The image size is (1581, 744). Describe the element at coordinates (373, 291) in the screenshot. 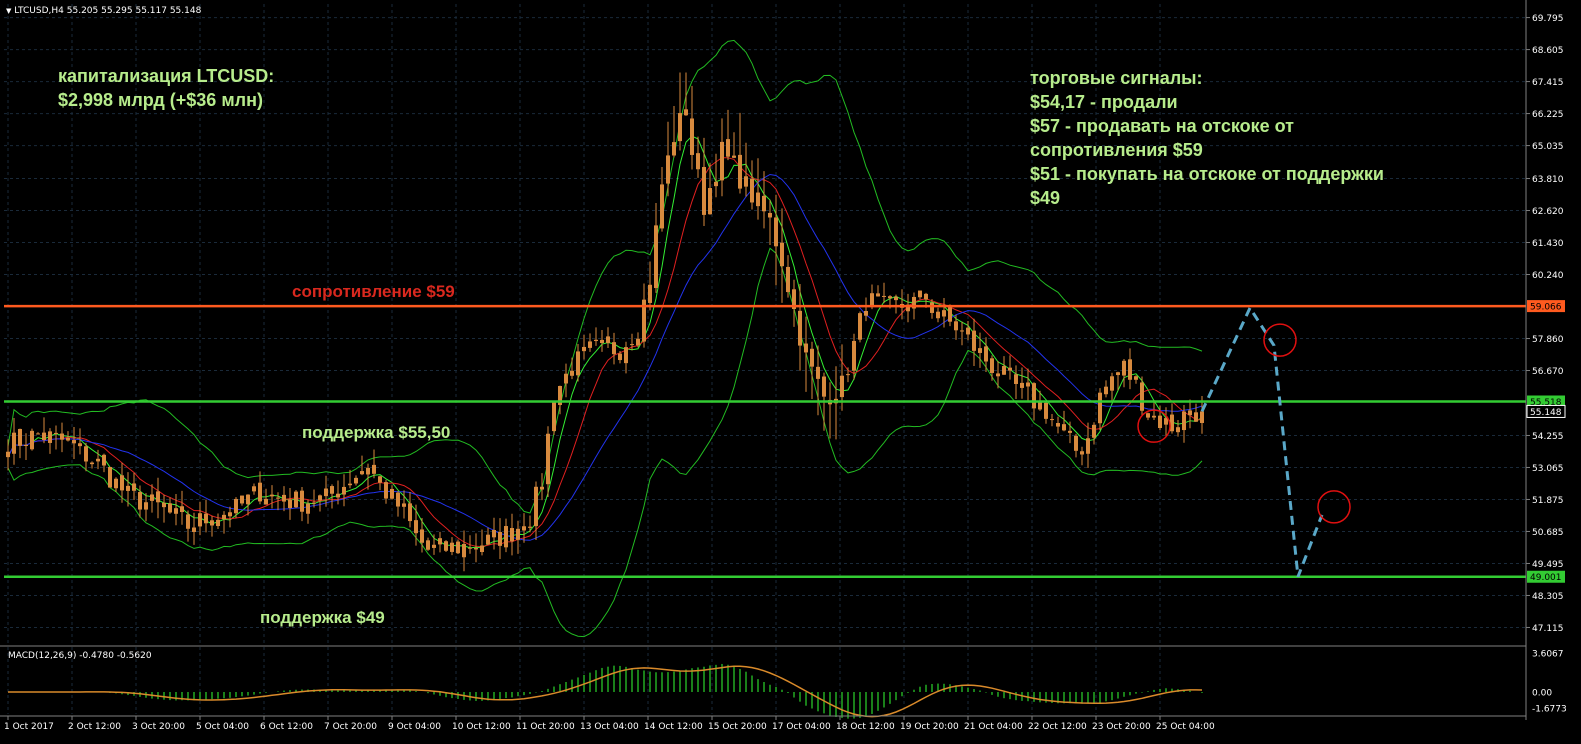

I see `resistance-label: сопротивление $59` at that location.